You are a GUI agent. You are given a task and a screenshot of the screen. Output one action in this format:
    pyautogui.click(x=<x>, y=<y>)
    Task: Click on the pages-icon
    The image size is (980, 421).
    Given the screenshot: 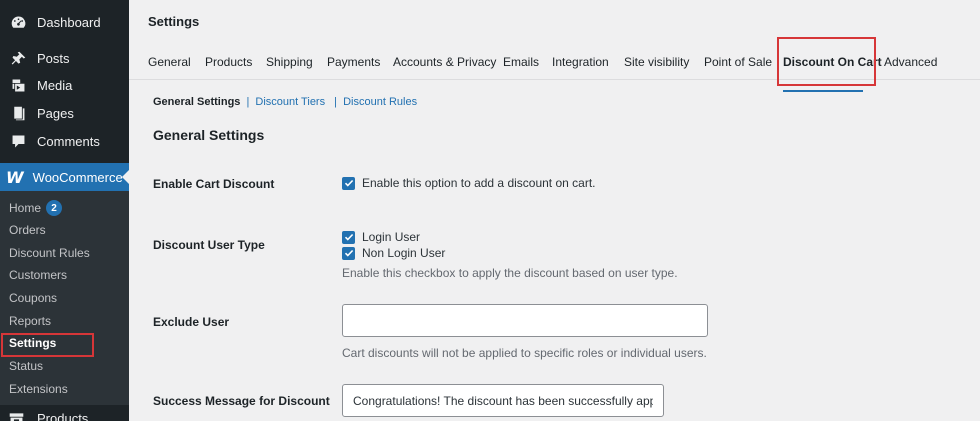 What is the action you would take?
    pyautogui.click(x=18, y=113)
    